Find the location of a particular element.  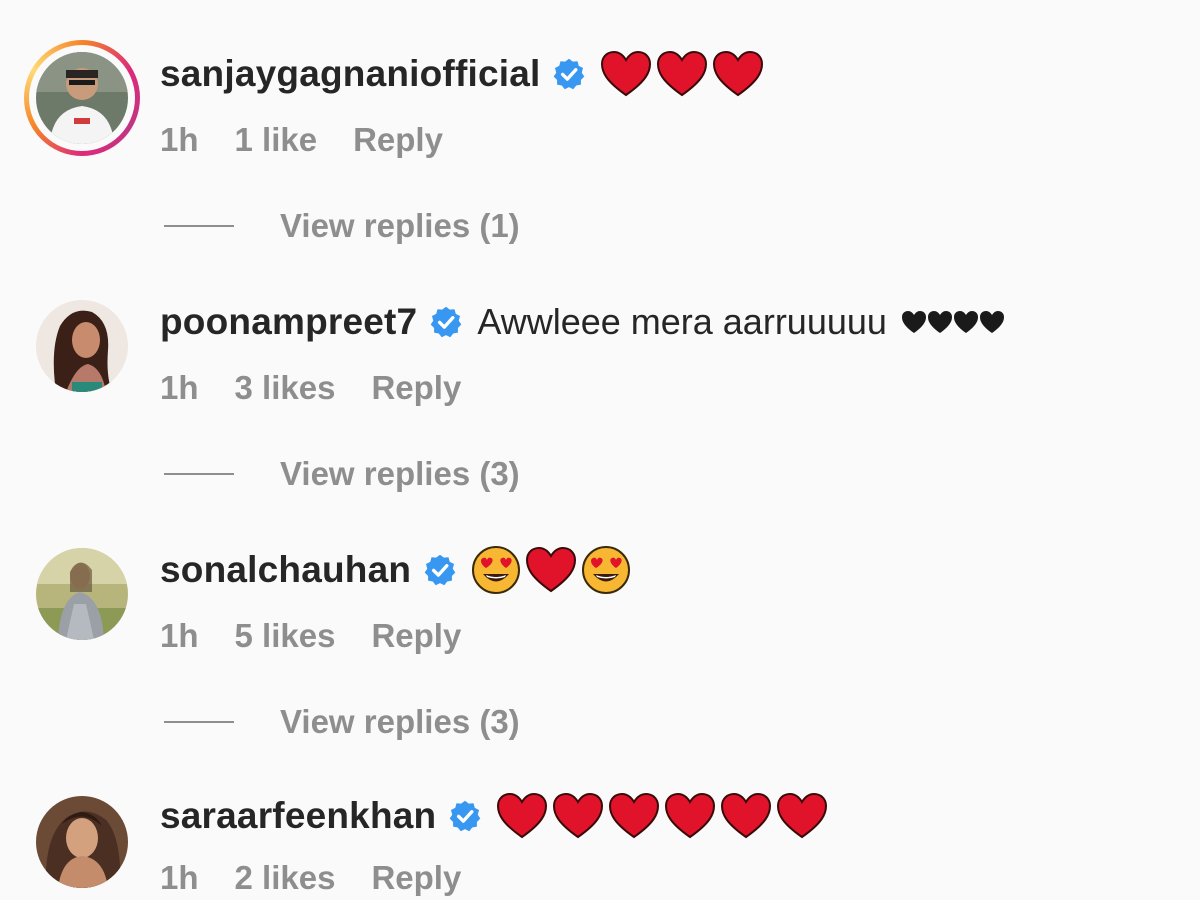

like-count: 5 likes is located at coordinates (285, 636).